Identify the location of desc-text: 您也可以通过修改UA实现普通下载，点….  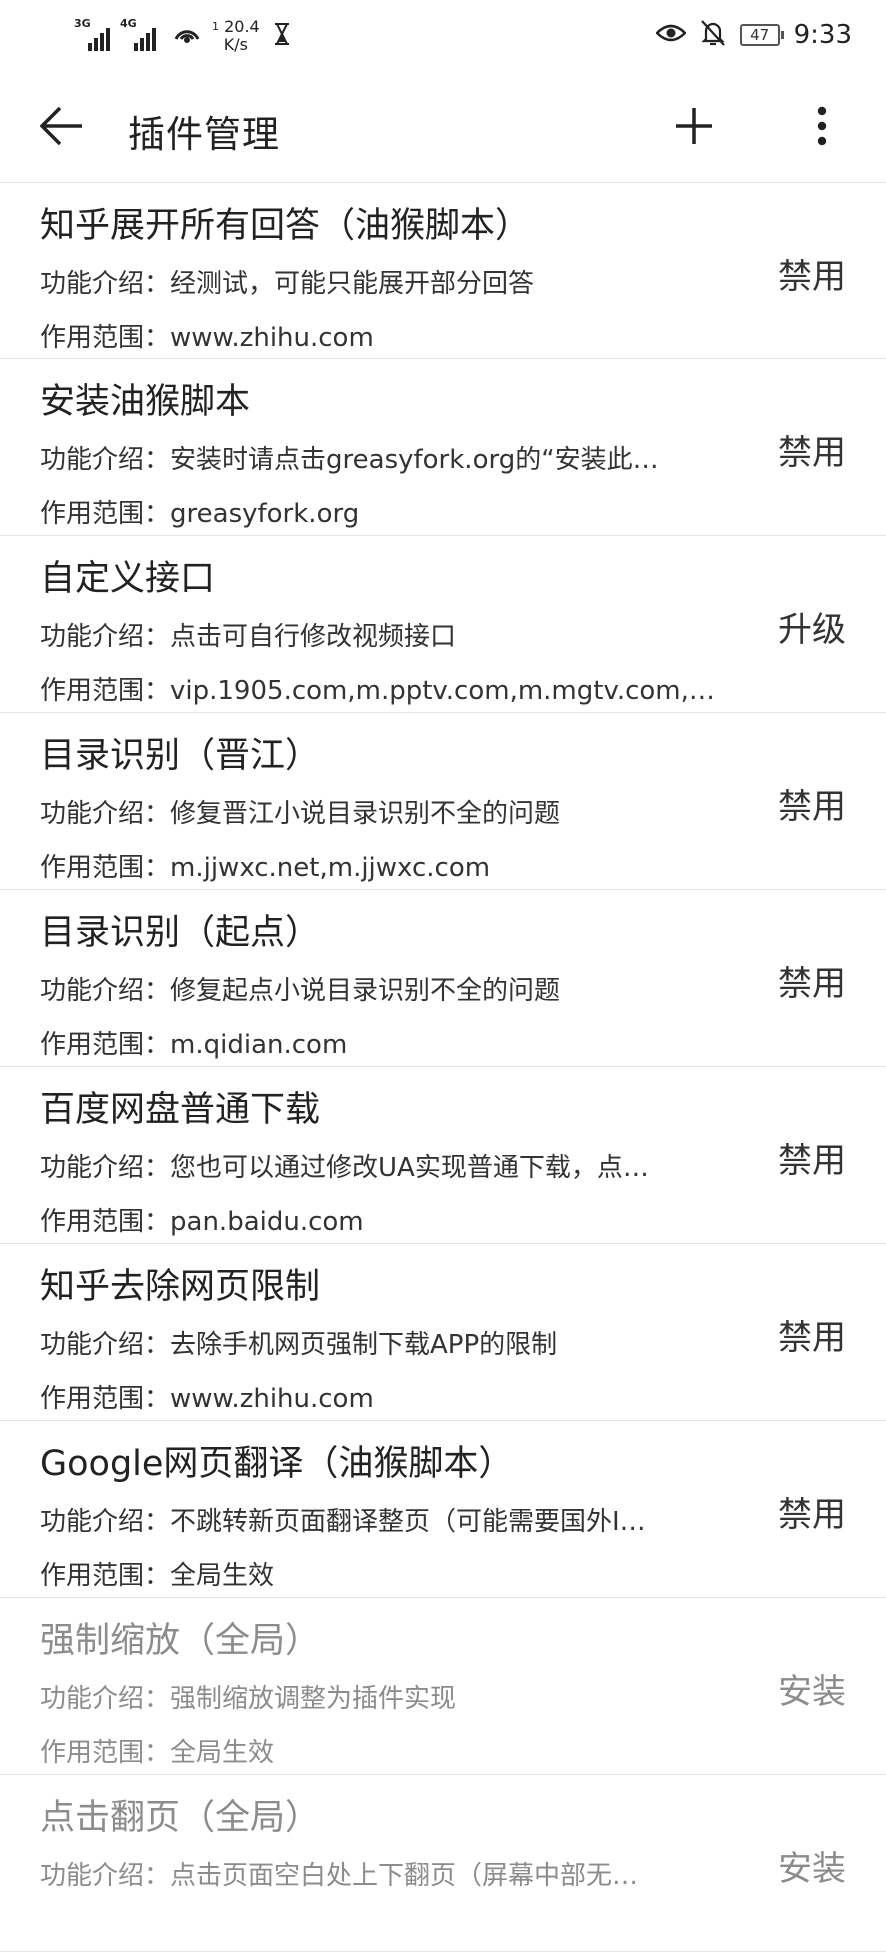
(409, 1168).